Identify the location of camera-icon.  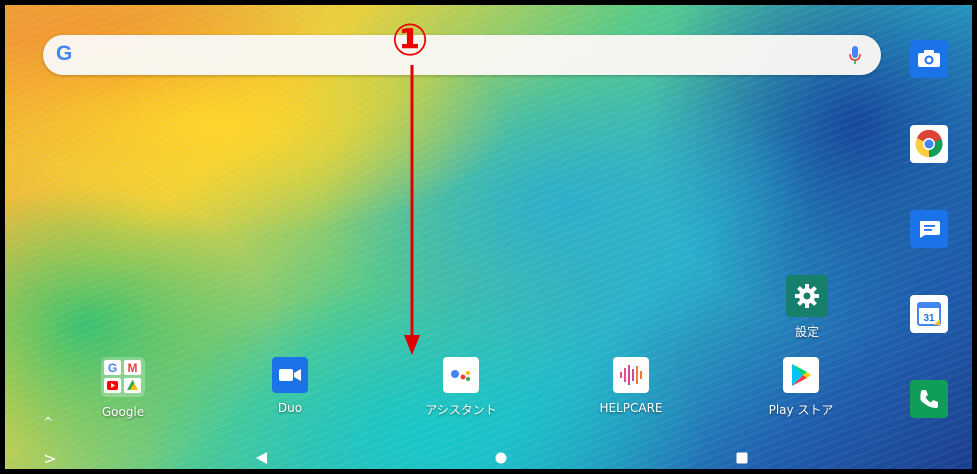
(929, 59).